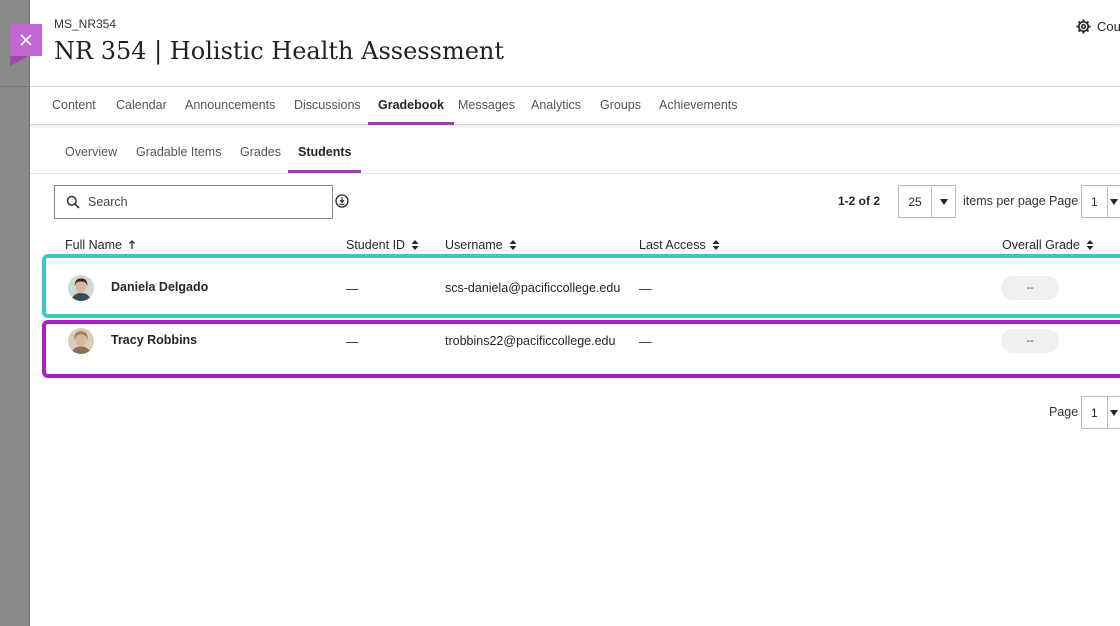 The width and height of the screenshot is (1120, 626). What do you see at coordinates (530, 341) in the screenshot?
I see `username: trobbins22@pacificcollege.edu` at bounding box center [530, 341].